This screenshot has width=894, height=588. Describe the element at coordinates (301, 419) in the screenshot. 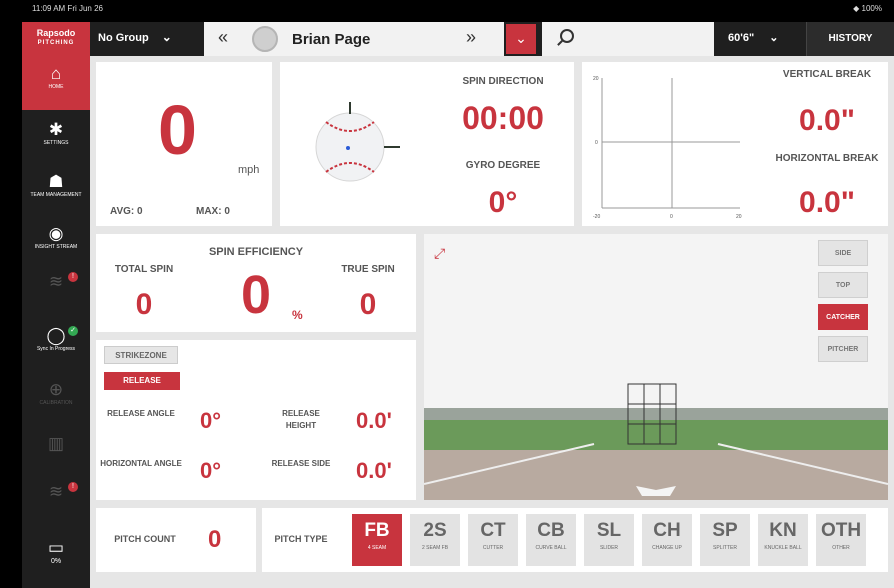

I see `release-height-label: RELEASE HEIGHT` at that location.